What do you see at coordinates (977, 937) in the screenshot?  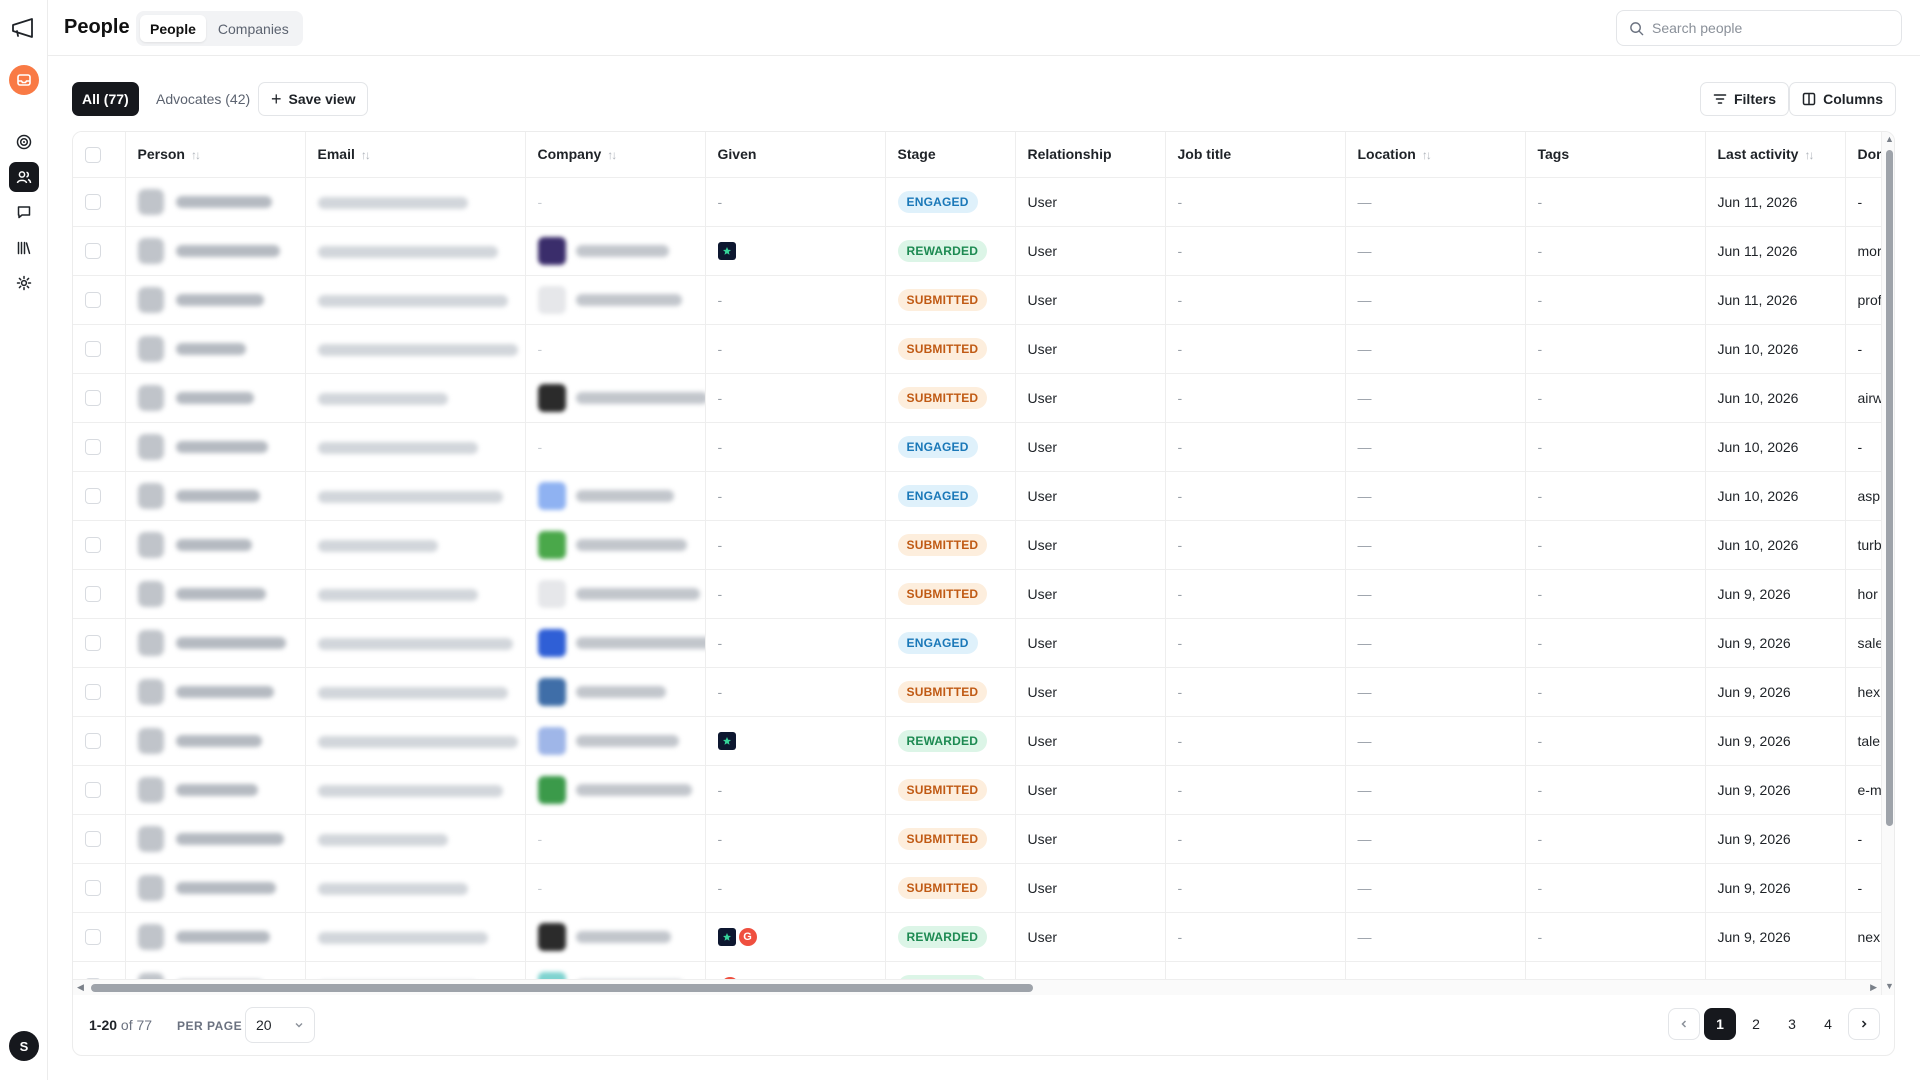 I see `table-row: G REWARDED User - — - Jun 9, 2026 nex` at bounding box center [977, 937].